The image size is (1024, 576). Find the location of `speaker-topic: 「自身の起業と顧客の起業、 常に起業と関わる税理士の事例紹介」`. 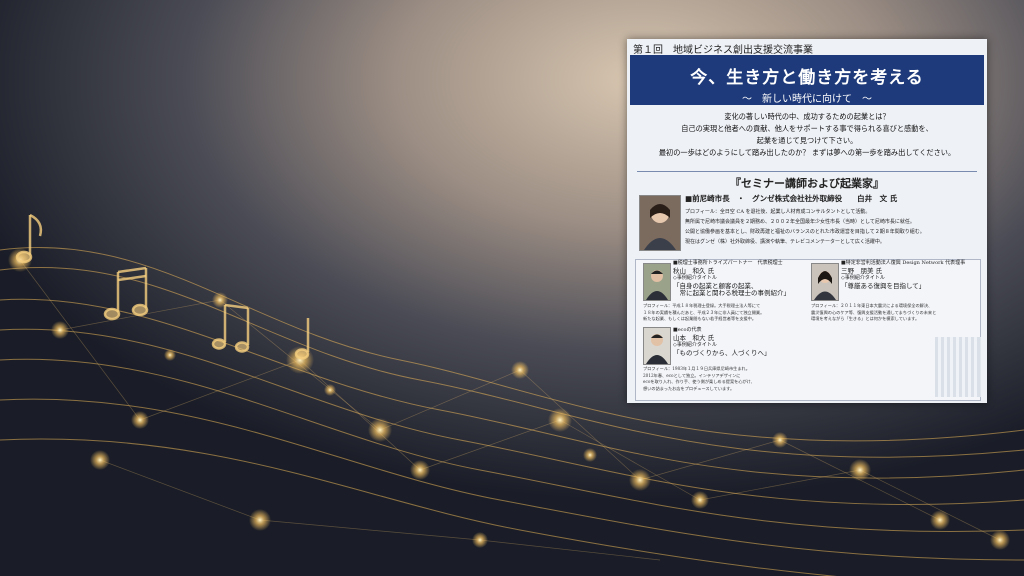

speaker-topic: 「自身の起業と顧客の起業、 常に起業と関わる税理士の事例紹介」 is located at coordinates (731, 289).